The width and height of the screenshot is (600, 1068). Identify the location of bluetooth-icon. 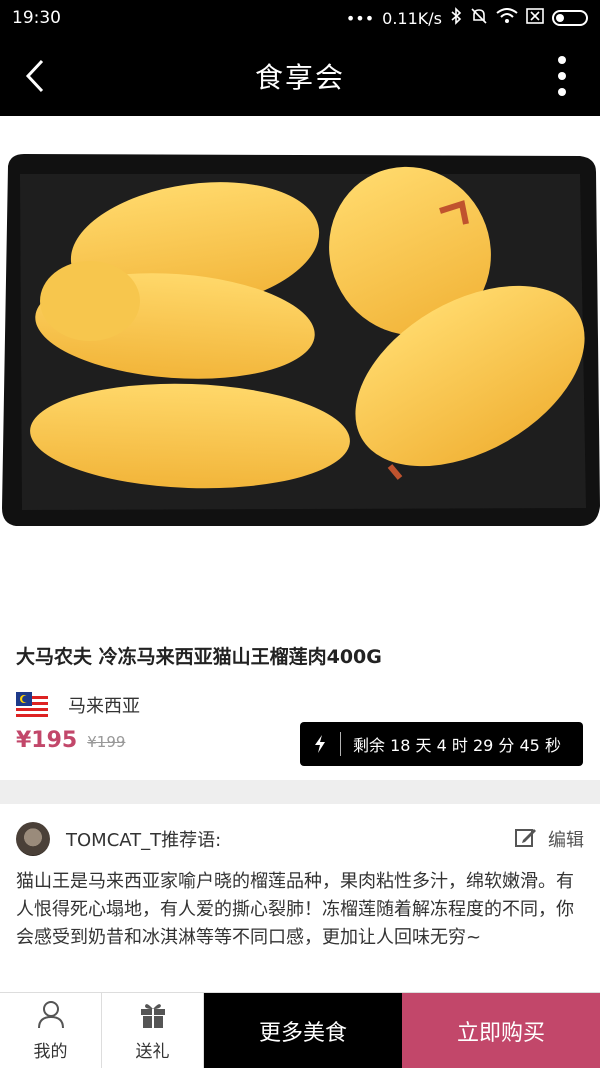
(456, 18).